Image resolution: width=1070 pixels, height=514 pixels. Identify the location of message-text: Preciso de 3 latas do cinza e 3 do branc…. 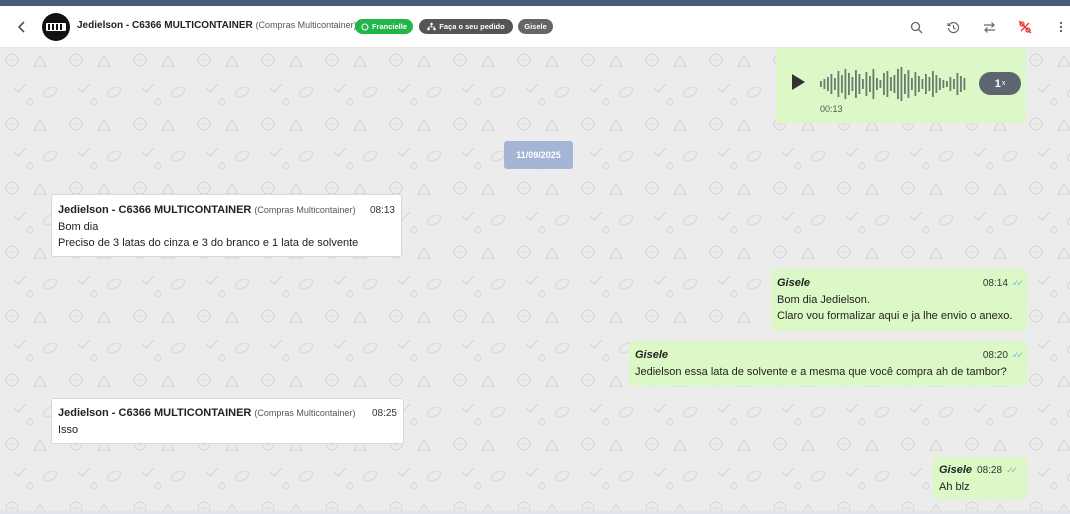
(208, 243).